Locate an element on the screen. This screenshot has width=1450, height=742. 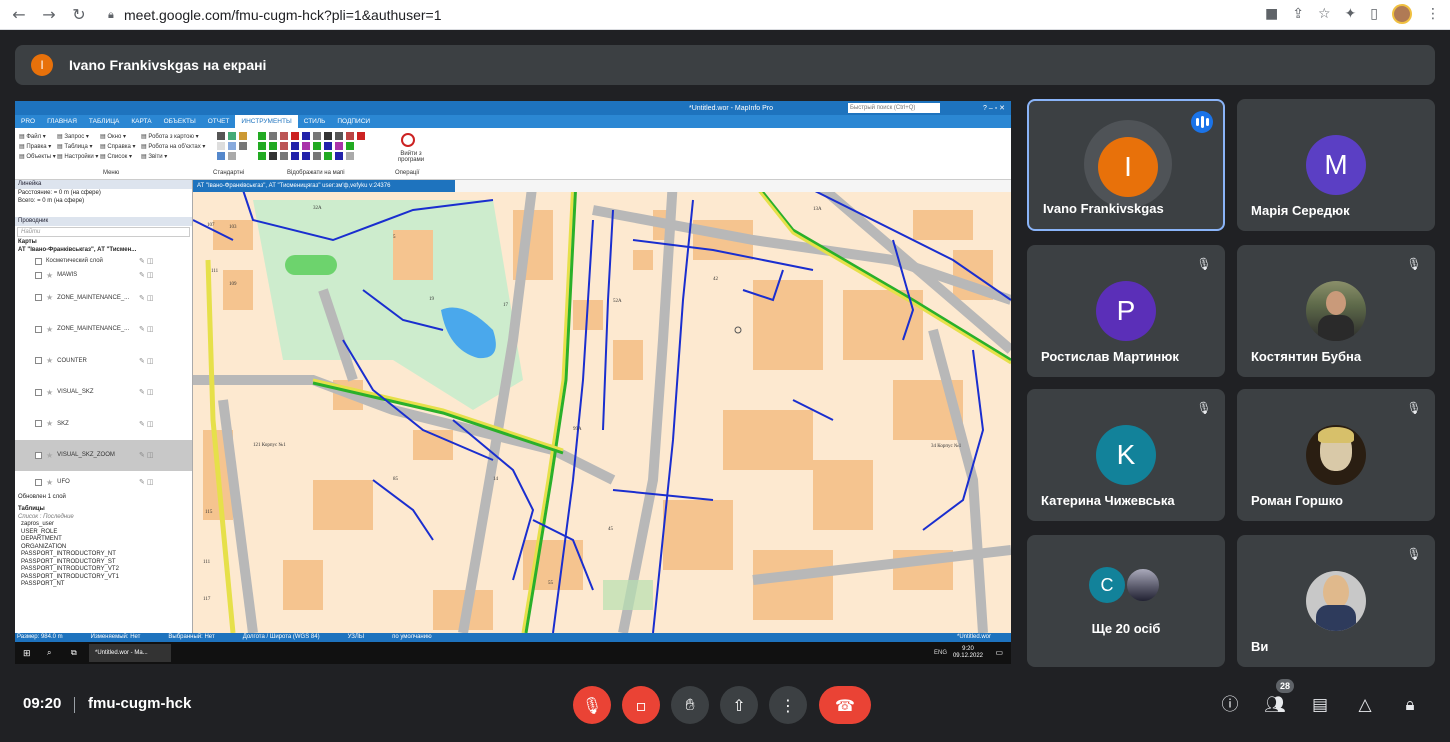
window-controls: ? – ▫ ✕ is located at coordinates (994, 108).